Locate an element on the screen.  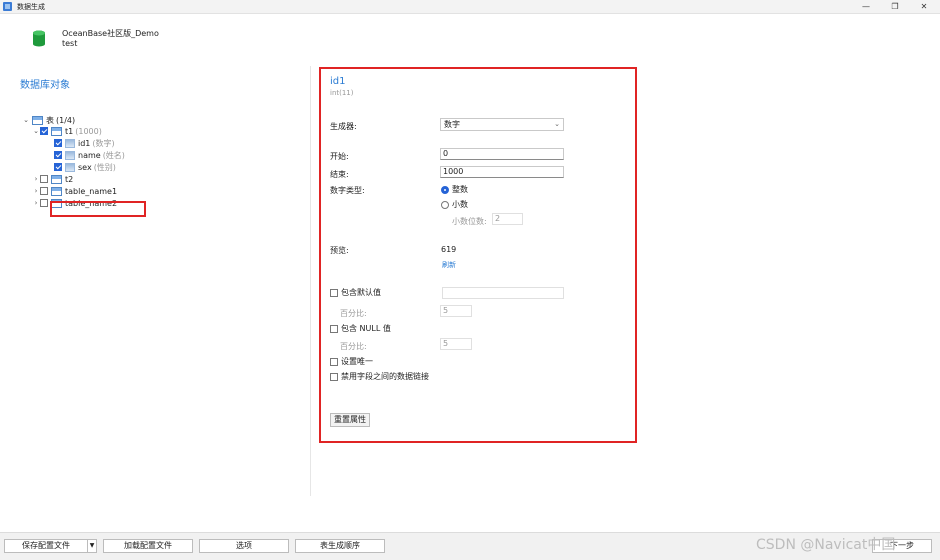
database-icon is located at coordinates (39, 38).